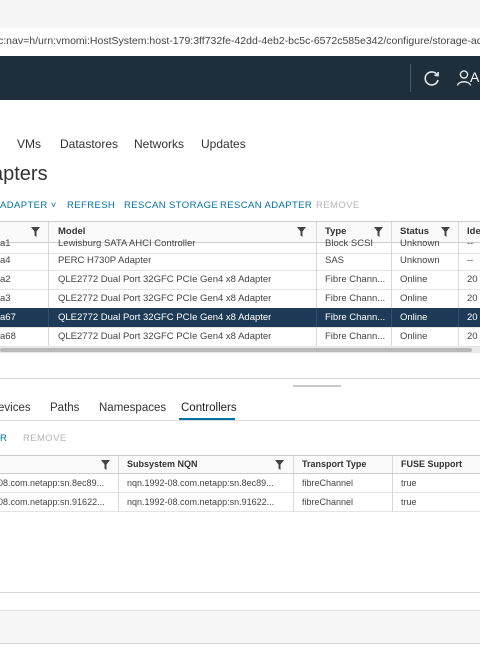 The image size is (480, 650). I want to click on tab-namespaces: Namespaces, so click(132, 408).